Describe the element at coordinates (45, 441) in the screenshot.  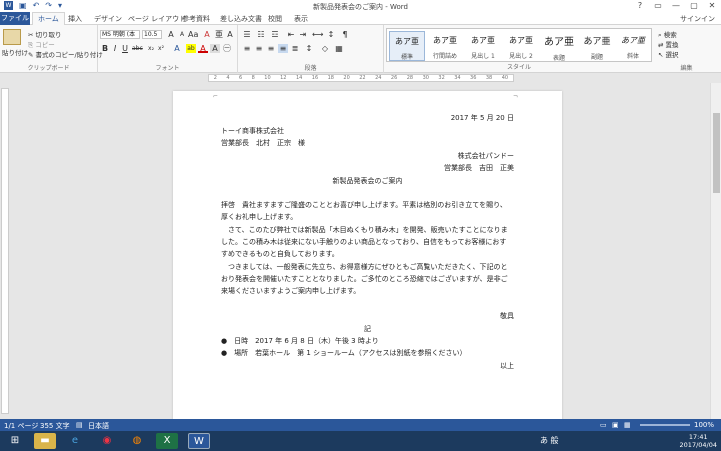
I see `explorer-icon: ▬` at that location.